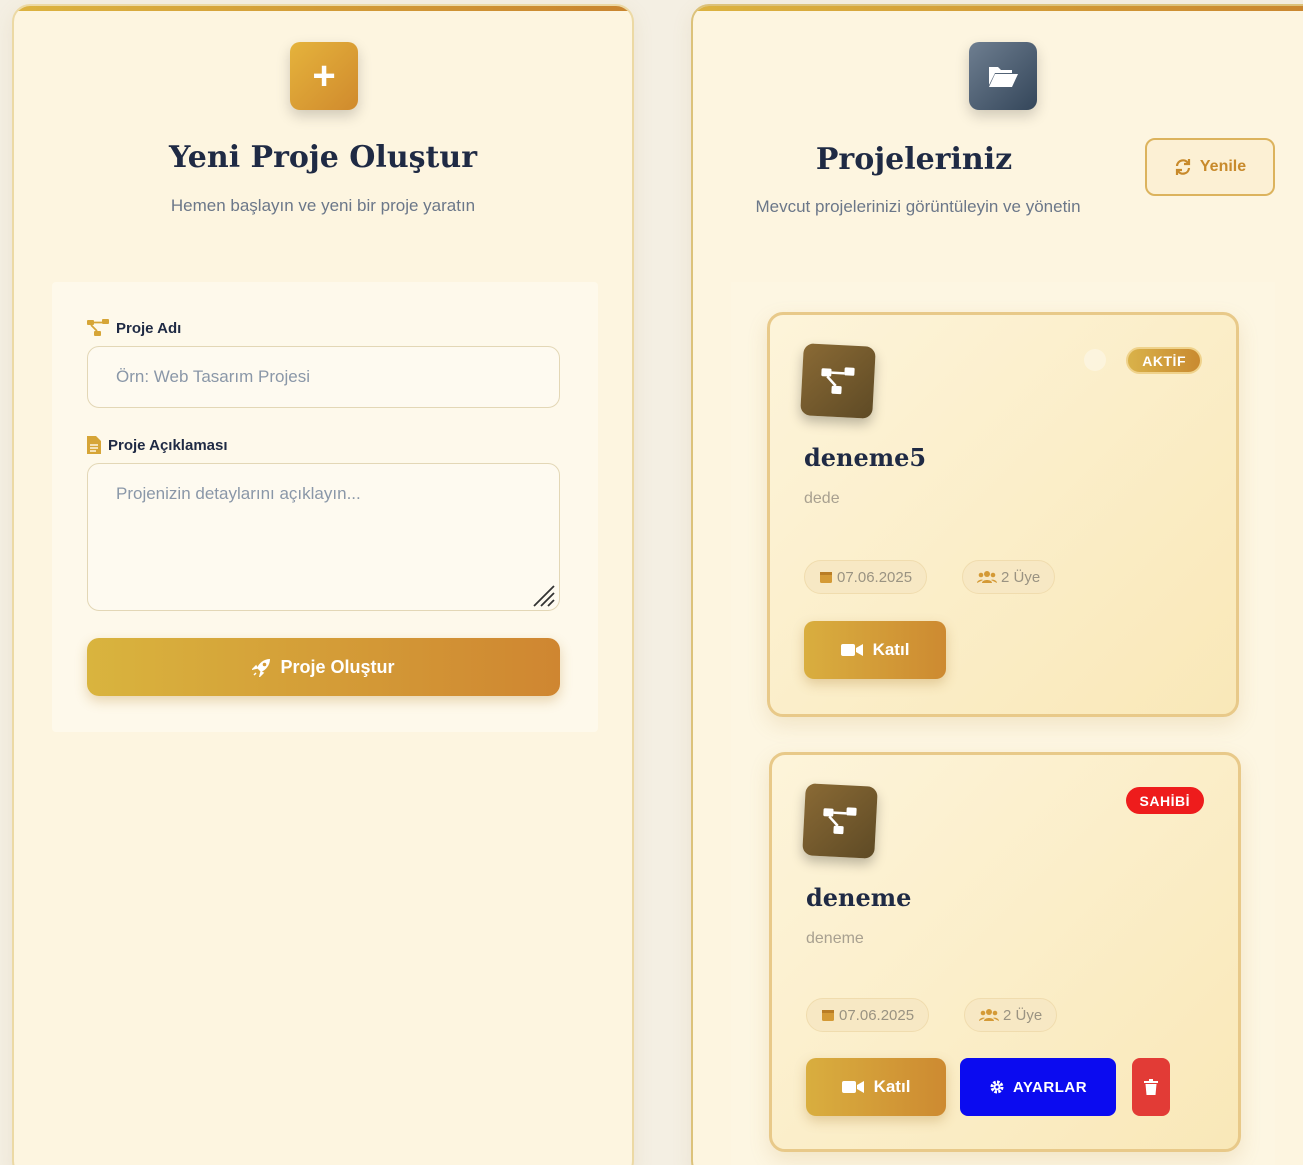  Describe the element at coordinates (322, 157) in the screenshot. I see `create-panel-title: Yeni Proje Oluştur` at that location.